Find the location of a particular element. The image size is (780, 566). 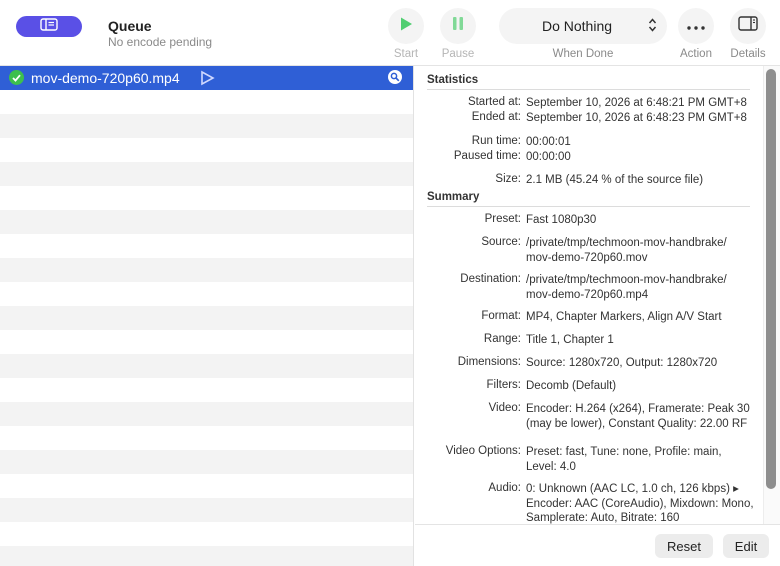

pause-button is located at coordinates (458, 26).